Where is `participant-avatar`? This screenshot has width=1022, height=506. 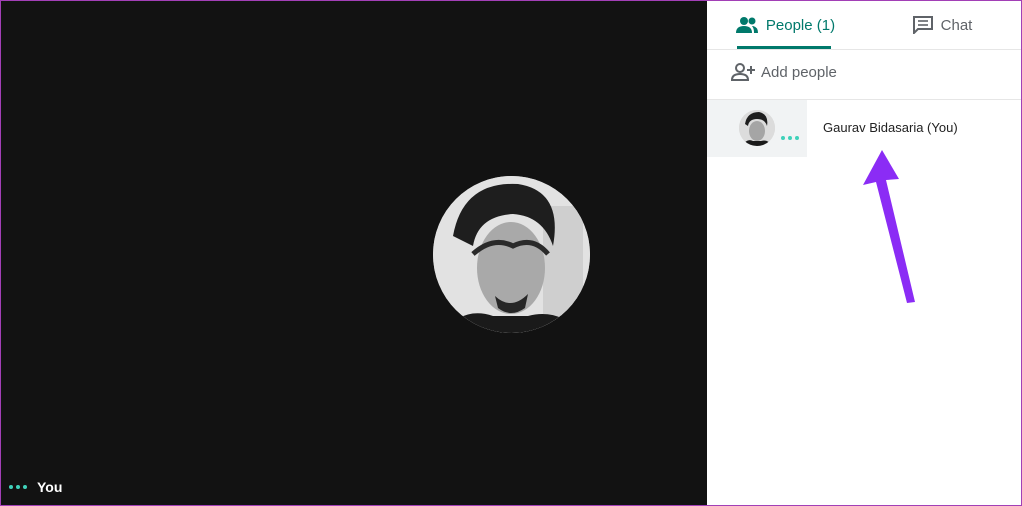
participant-avatar is located at coordinates (757, 128).